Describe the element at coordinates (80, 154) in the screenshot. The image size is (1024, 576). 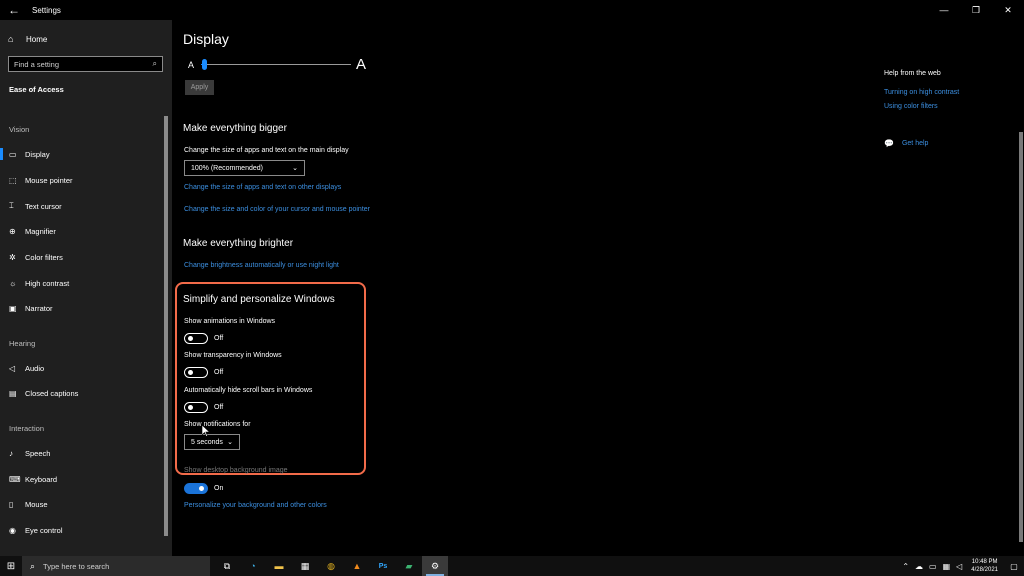
I see `sidebar-item-display: ▭ Display` at that location.